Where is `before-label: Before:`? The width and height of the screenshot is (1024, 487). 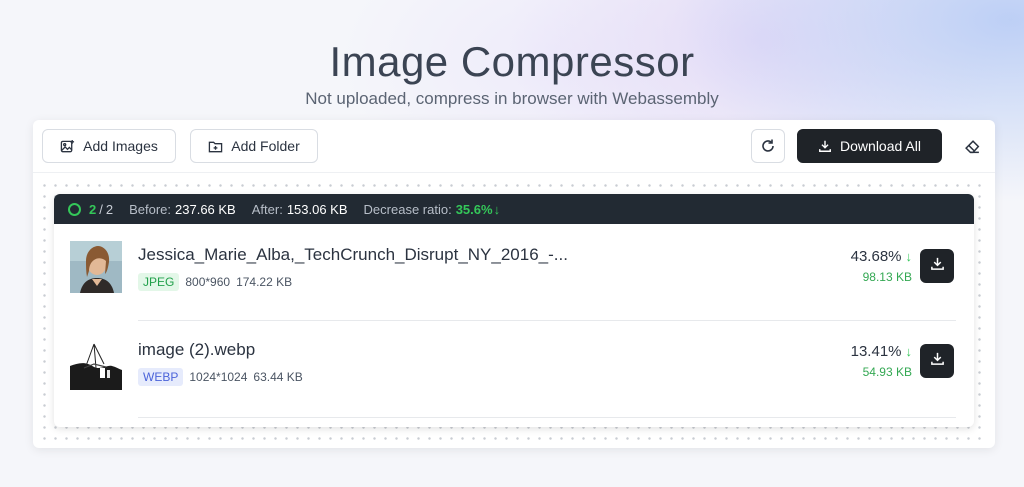
before-label: Before: is located at coordinates (150, 209).